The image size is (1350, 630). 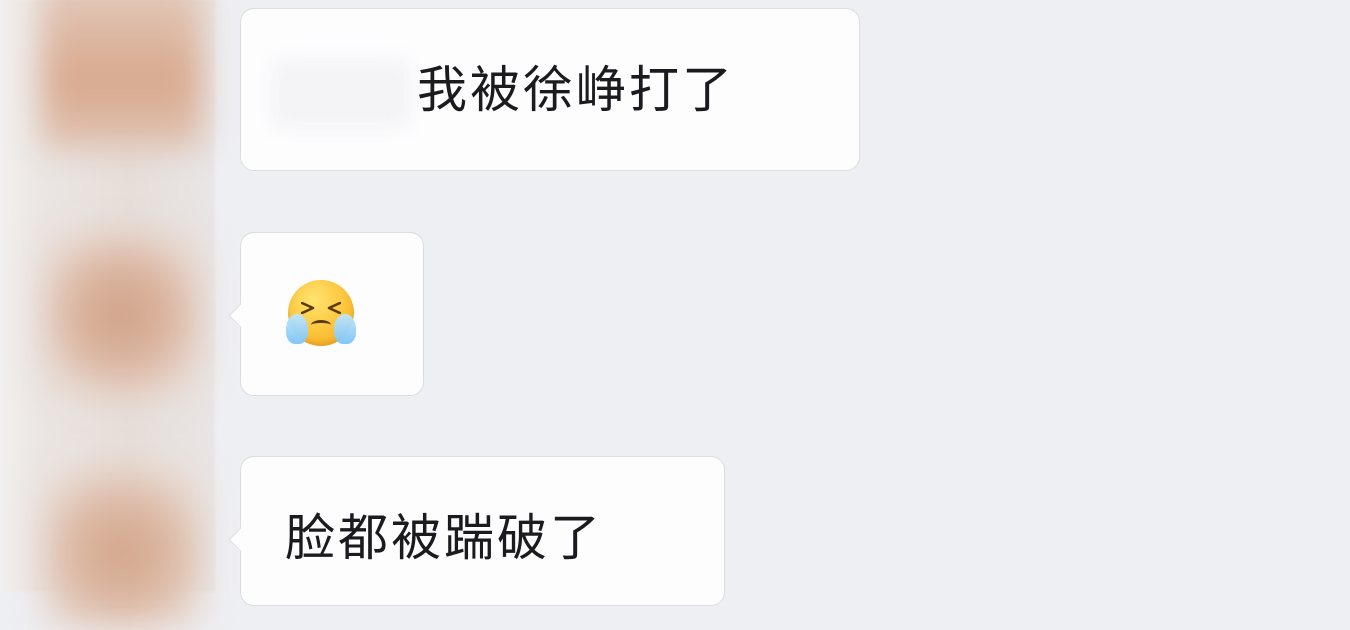 I want to click on redacted-area, so click(x=341, y=94).